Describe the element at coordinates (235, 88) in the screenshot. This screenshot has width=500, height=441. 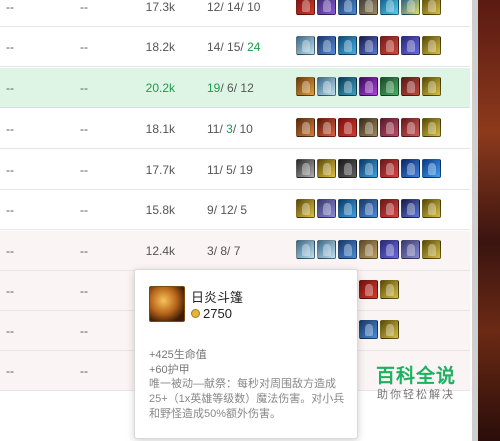
I see `table-row: -- -- 20.2k 19/ 6/ 12` at that location.